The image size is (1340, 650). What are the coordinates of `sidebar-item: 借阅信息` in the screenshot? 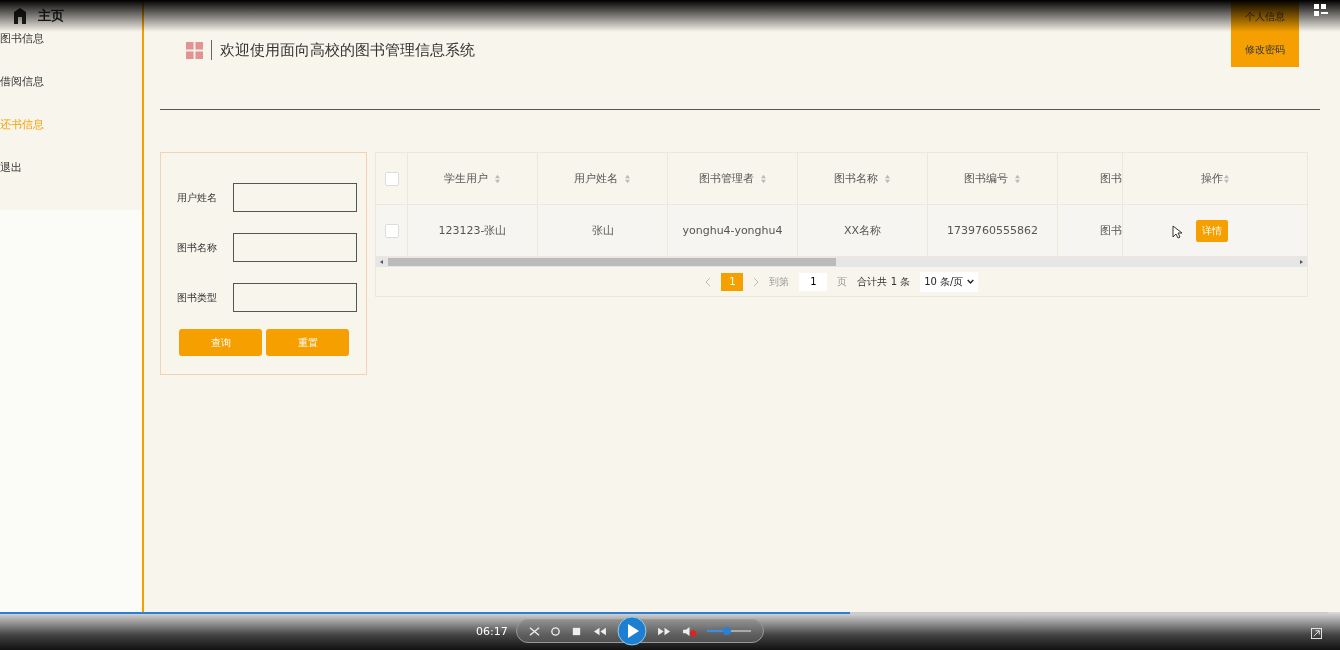 It's located at (71, 92).